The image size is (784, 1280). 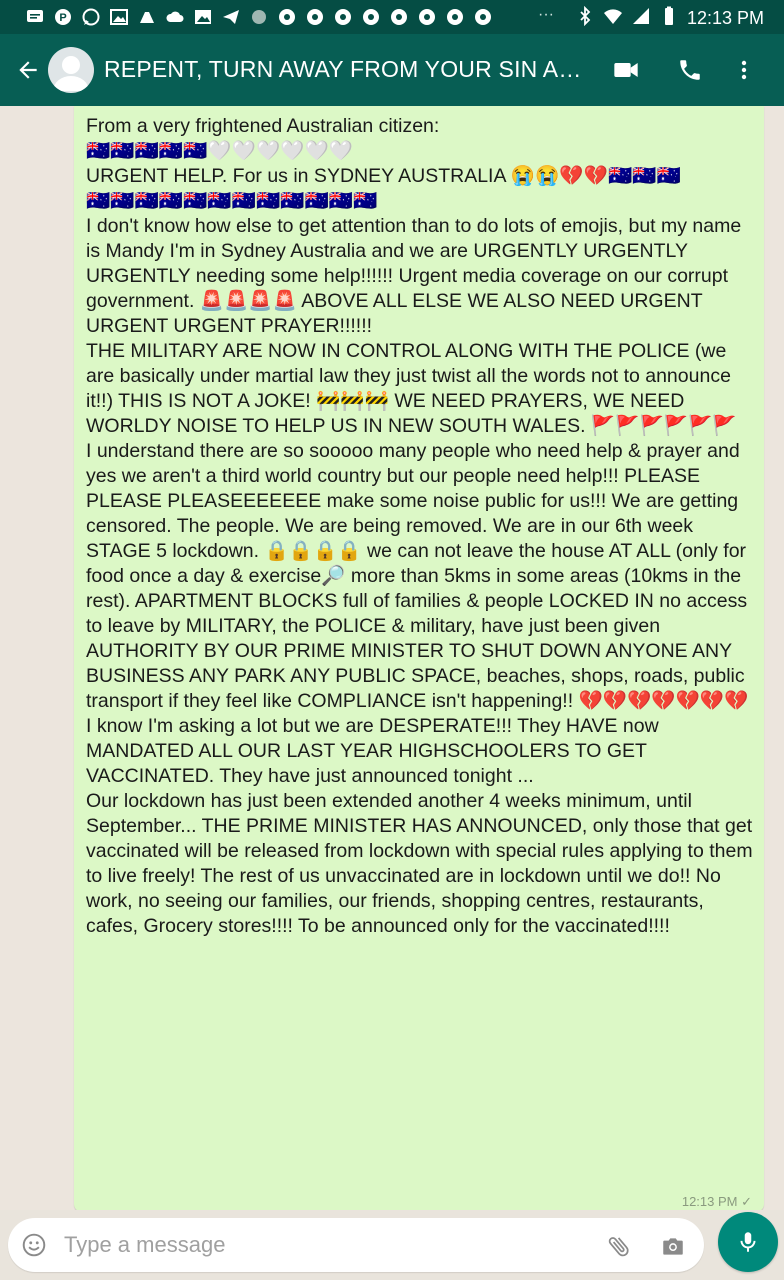 What do you see at coordinates (35, 17) in the screenshot?
I see `message-icon` at bounding box center [35, 17].